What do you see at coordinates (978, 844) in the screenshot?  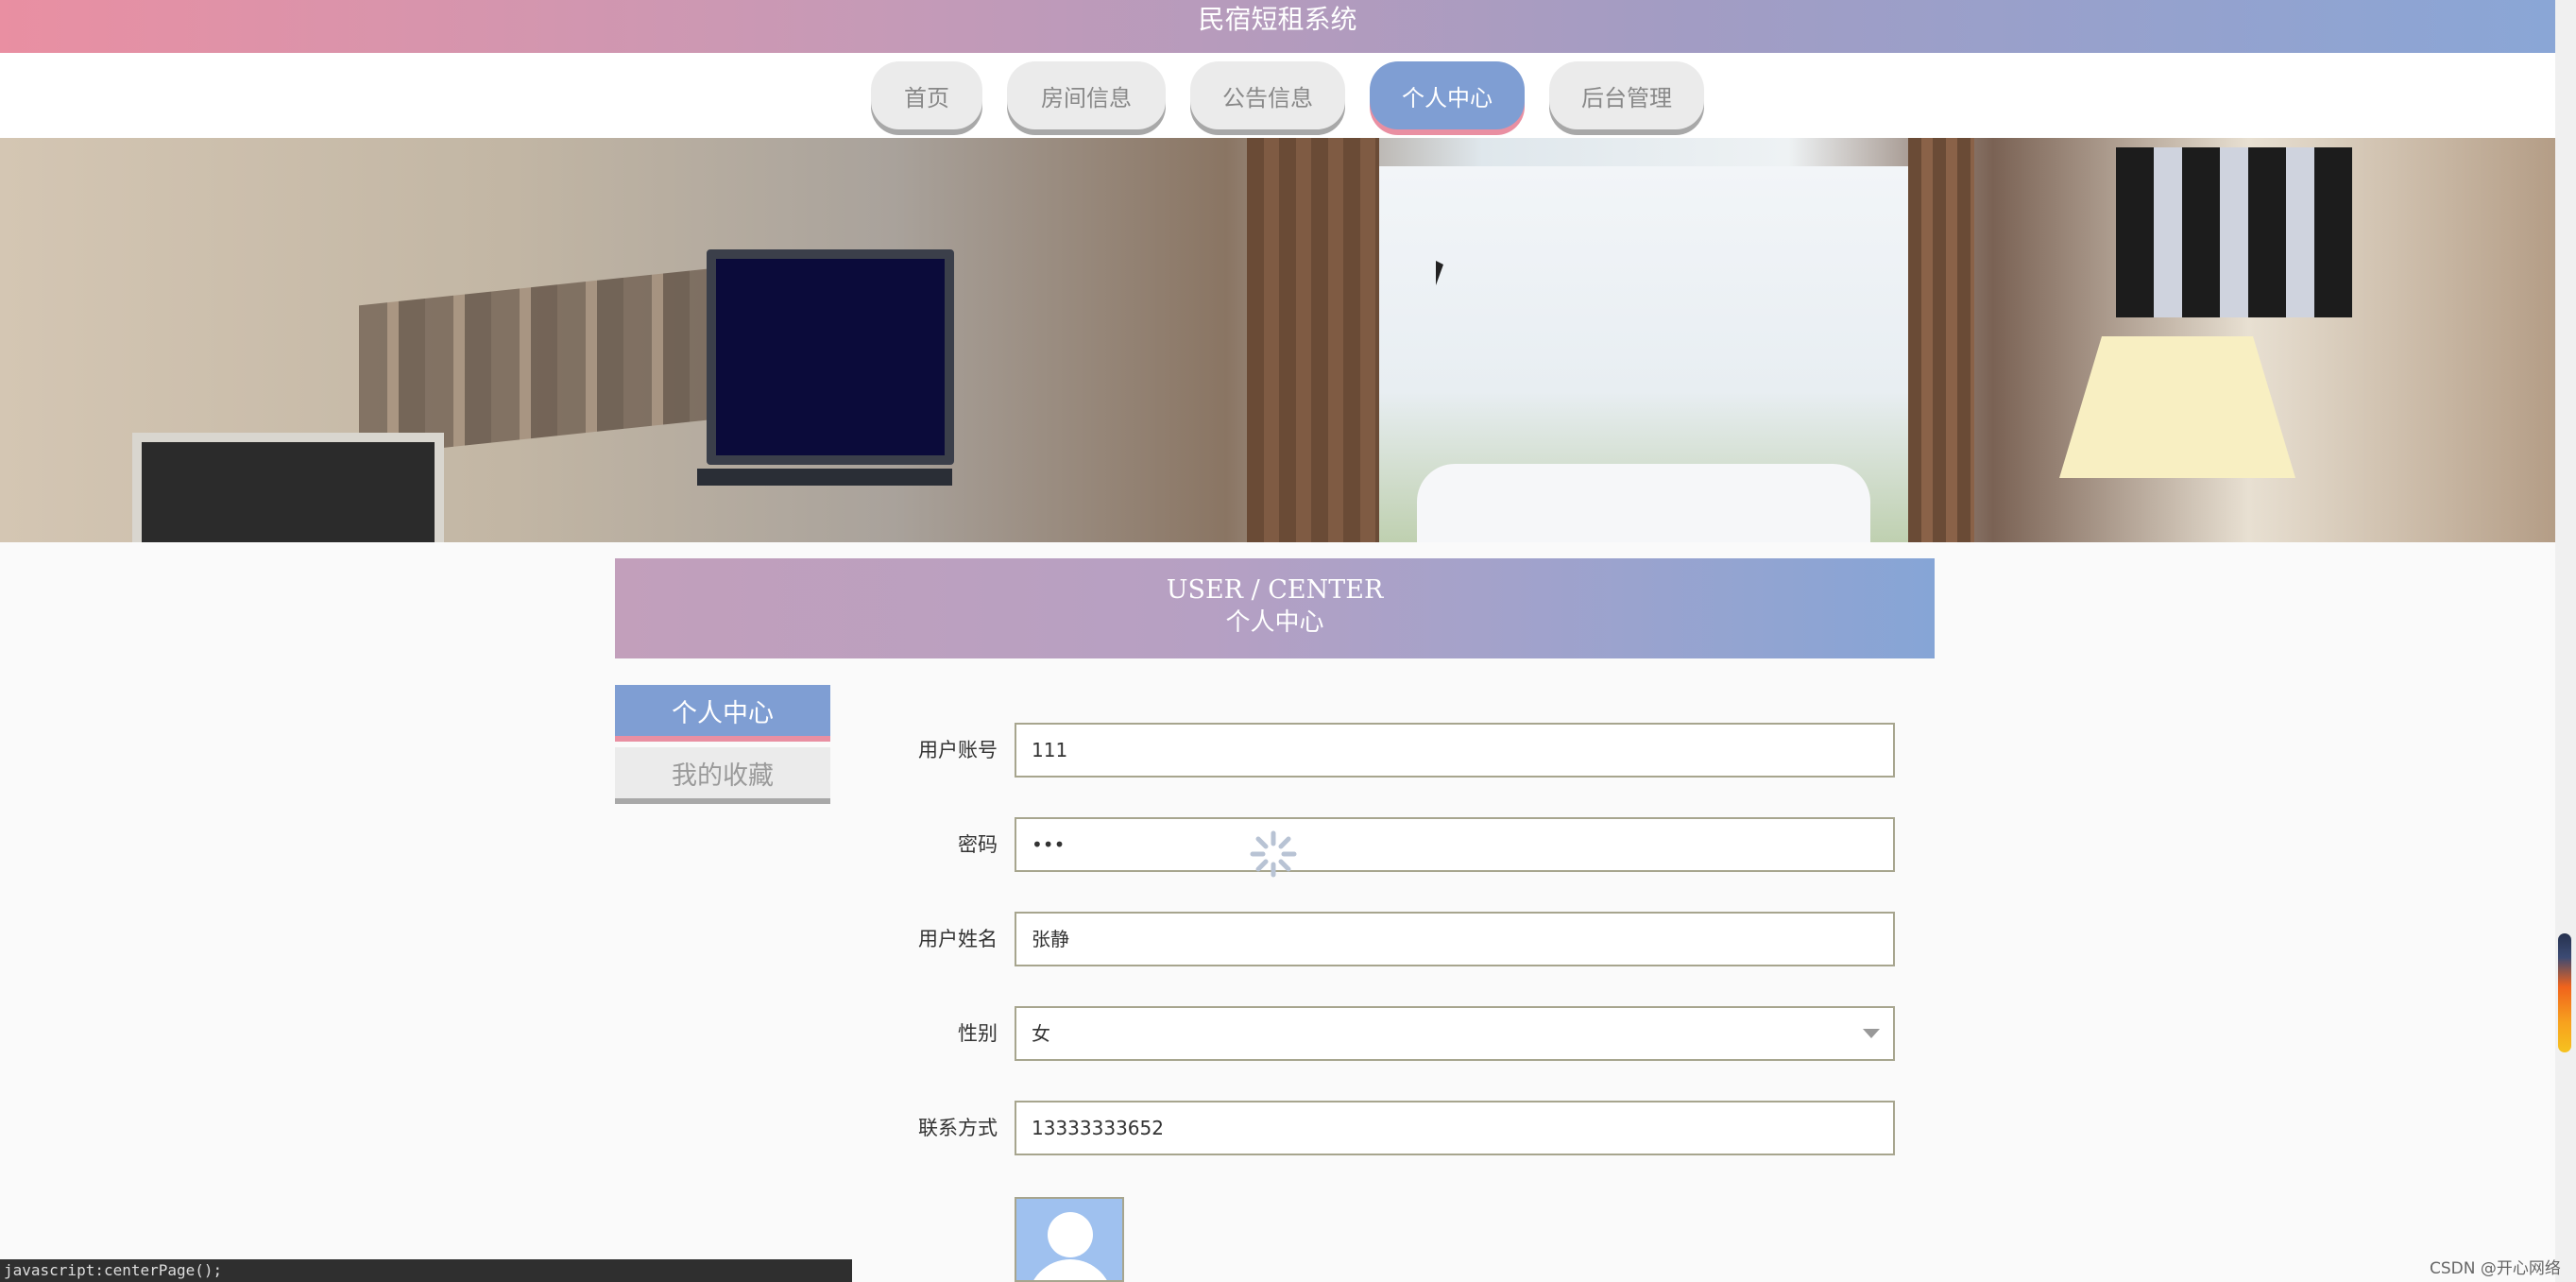 I see `password-label: 密码` at bounding box center [978, 844].